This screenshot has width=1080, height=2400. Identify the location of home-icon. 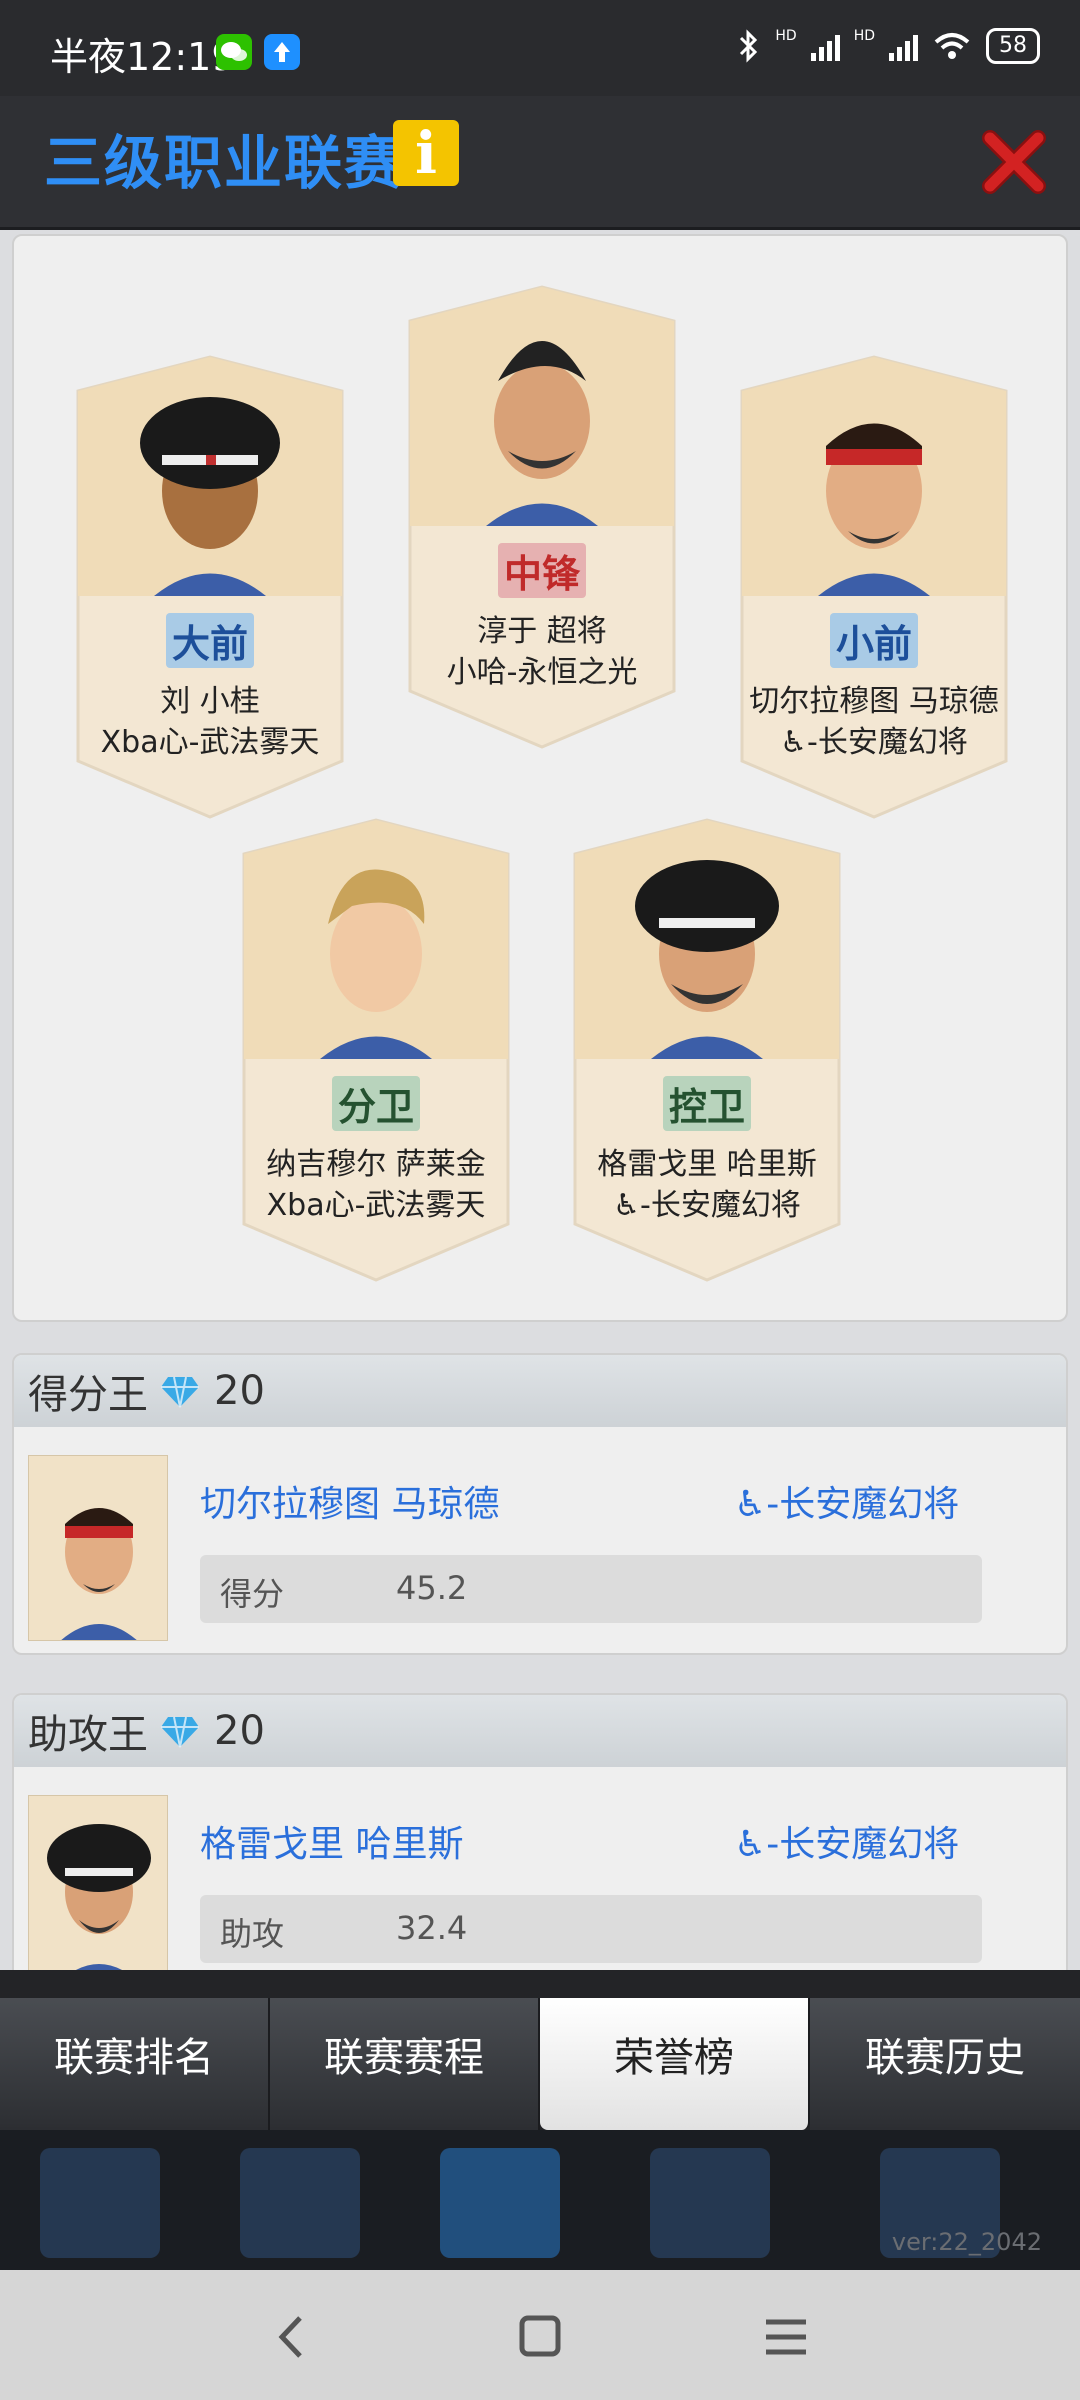
(540, 2337).